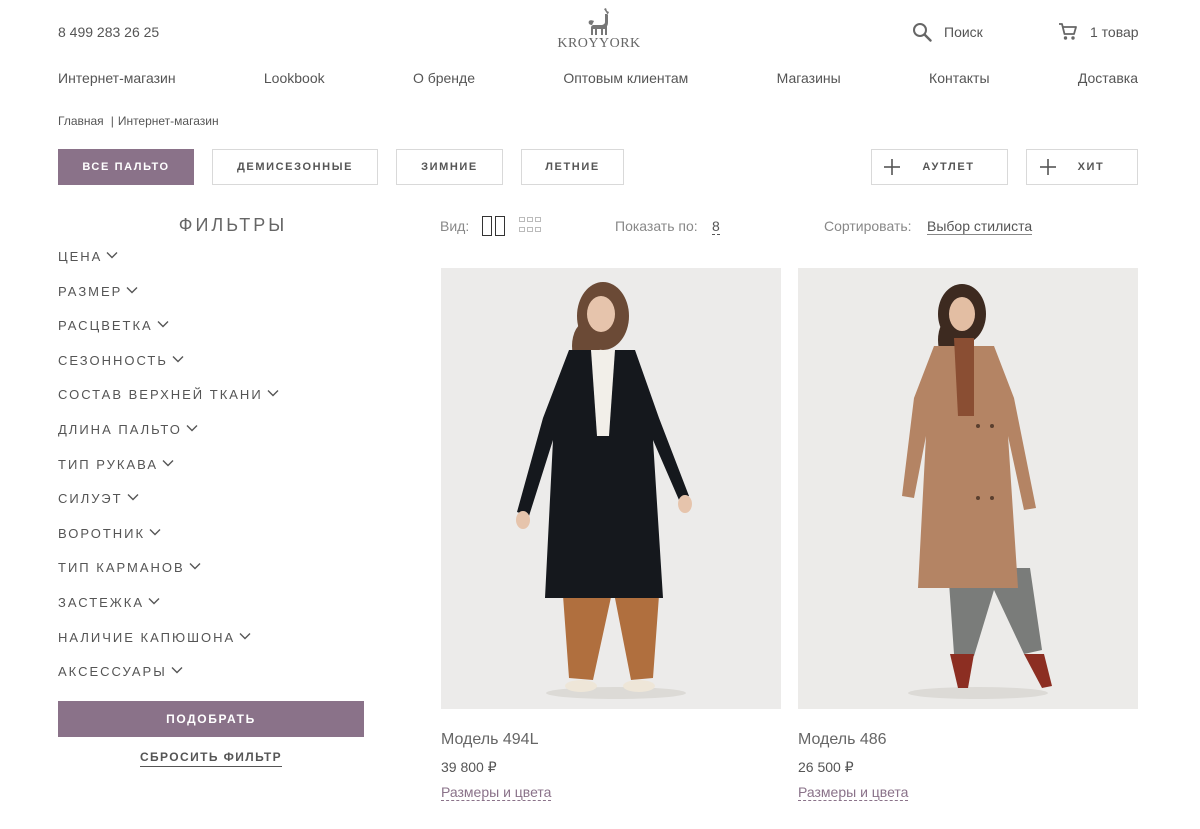 This screenshot has width=1200, height=829. Describe the element at coordinates (168, 301) in the screenshot. I see `filter-size: РАЗМЕР` at that location.